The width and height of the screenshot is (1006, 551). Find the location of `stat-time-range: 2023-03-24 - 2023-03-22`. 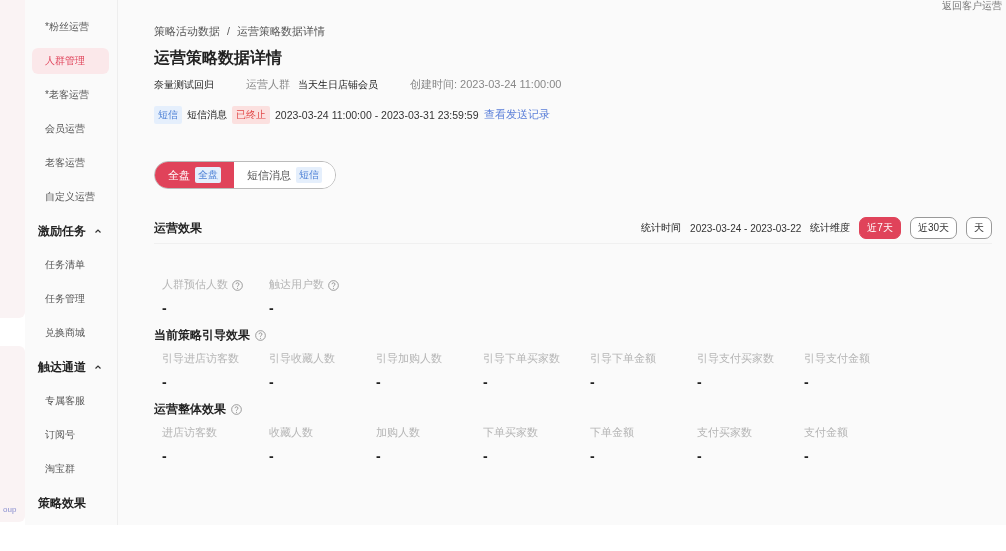

stat-time-range: 2023-03-24 - 2023-03-22 is located at coordinates (746, 228).